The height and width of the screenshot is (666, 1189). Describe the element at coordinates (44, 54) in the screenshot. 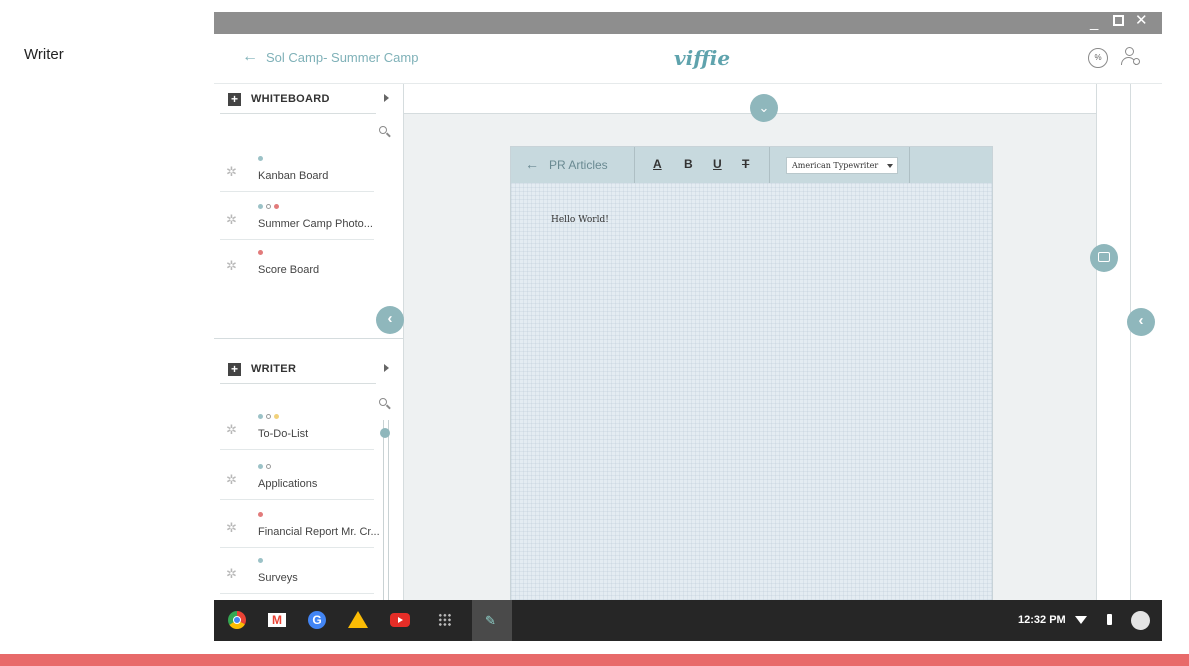

I see `page-caption: Writer` at that location.